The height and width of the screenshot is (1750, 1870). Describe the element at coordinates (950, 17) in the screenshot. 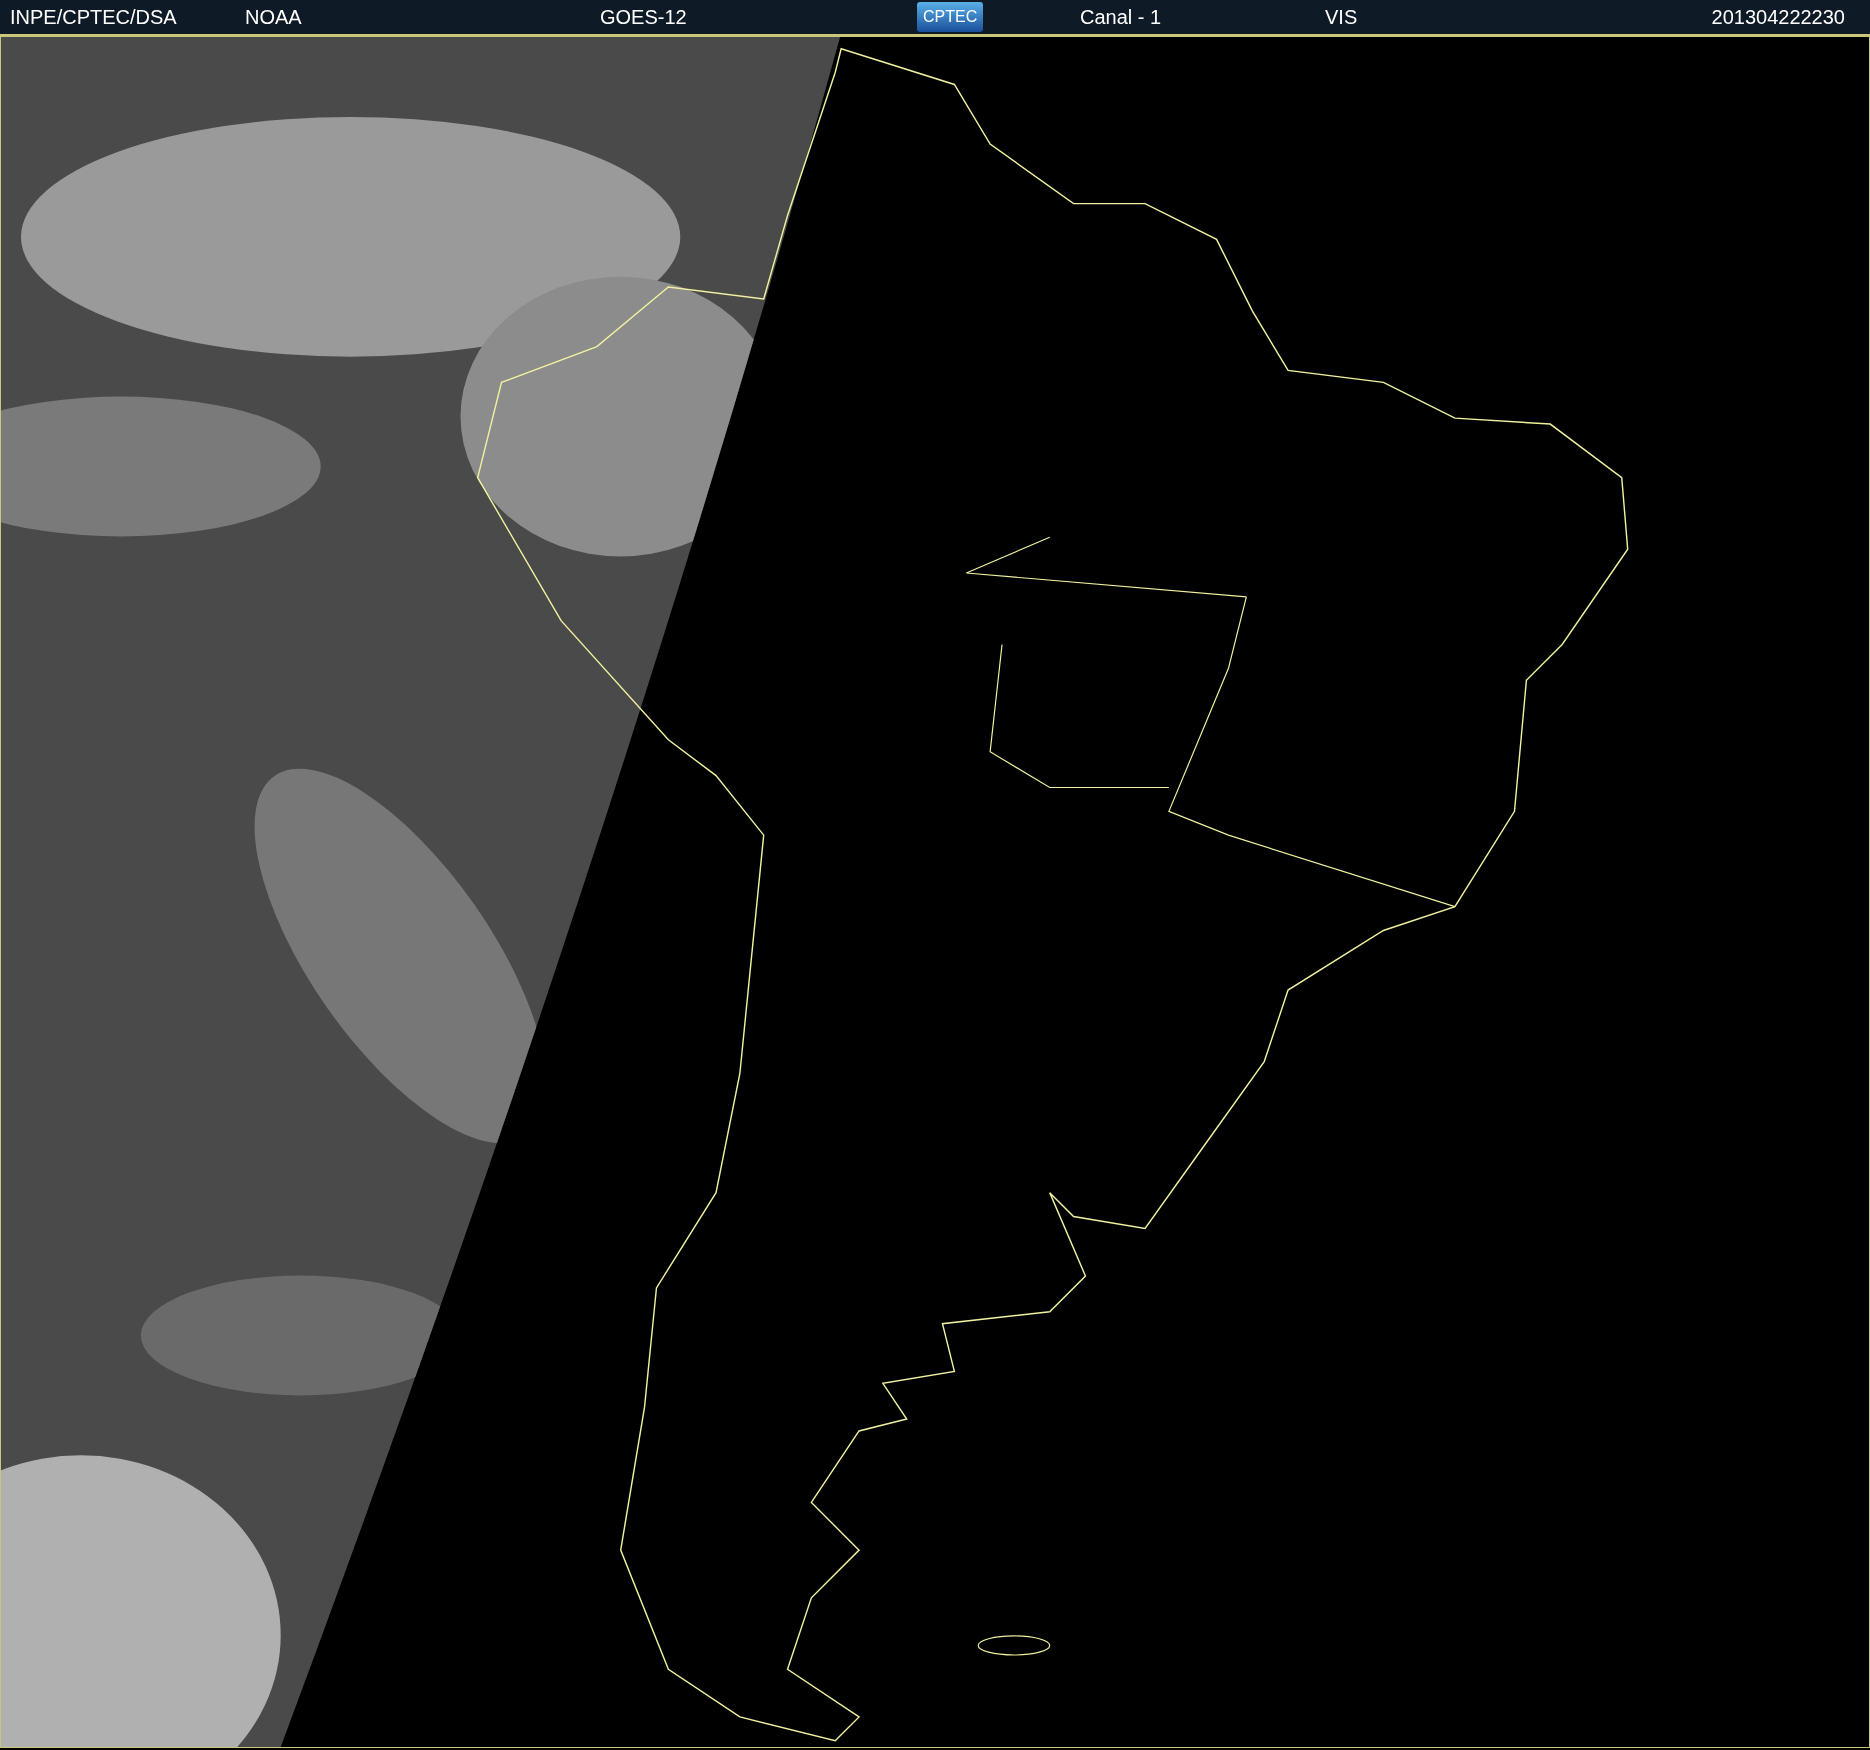

I see `logo: CPTEC` at that location.